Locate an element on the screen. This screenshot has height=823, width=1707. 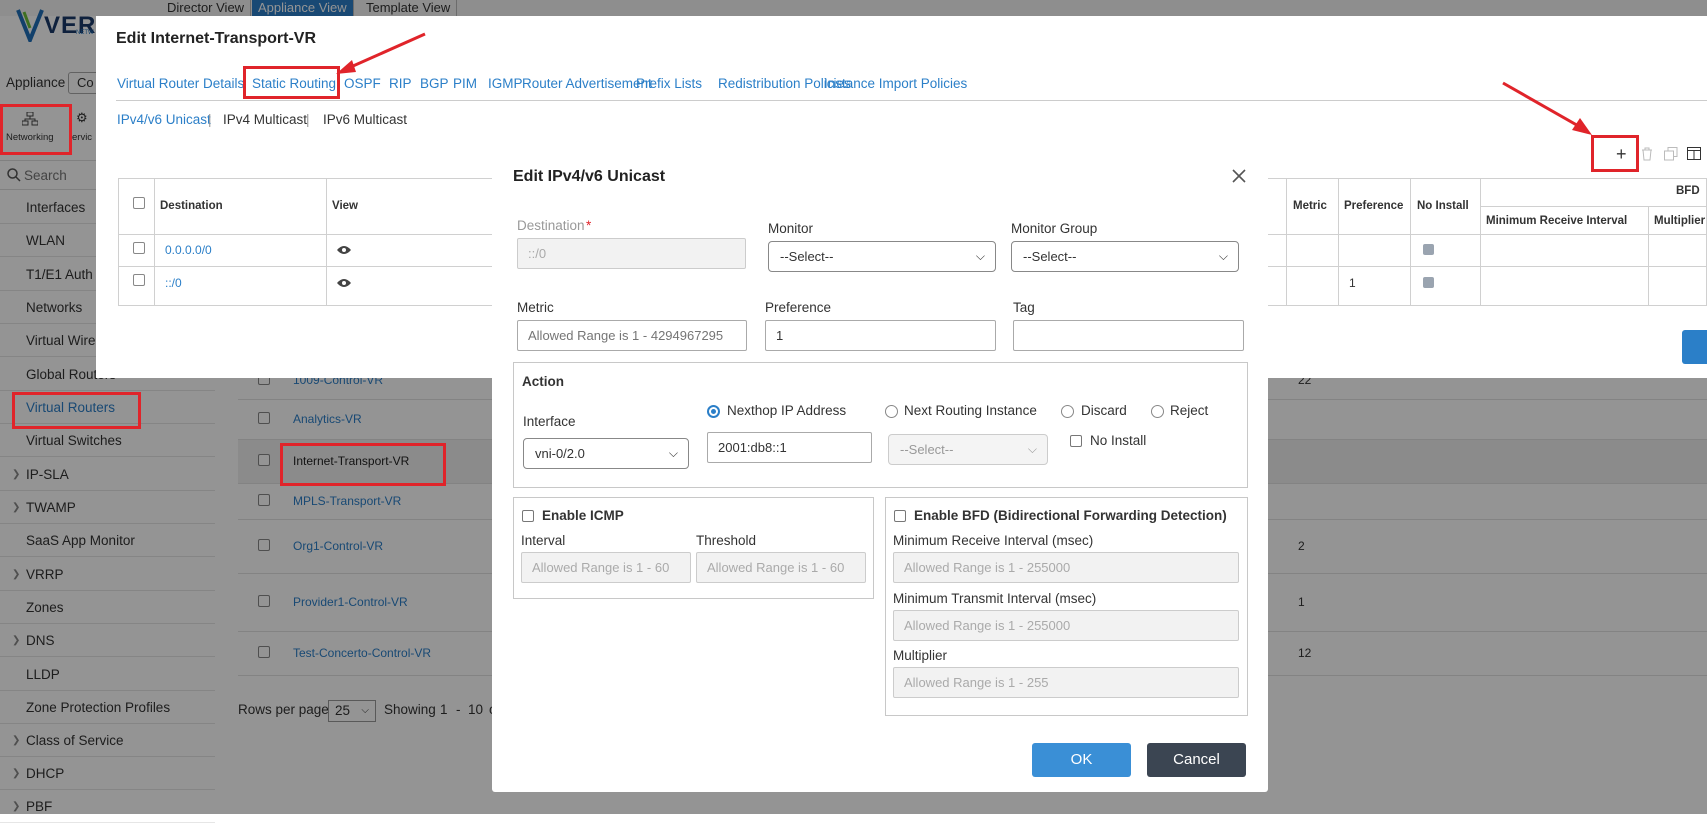
destination-input: ::/0 is located at coordinates (631, 253).